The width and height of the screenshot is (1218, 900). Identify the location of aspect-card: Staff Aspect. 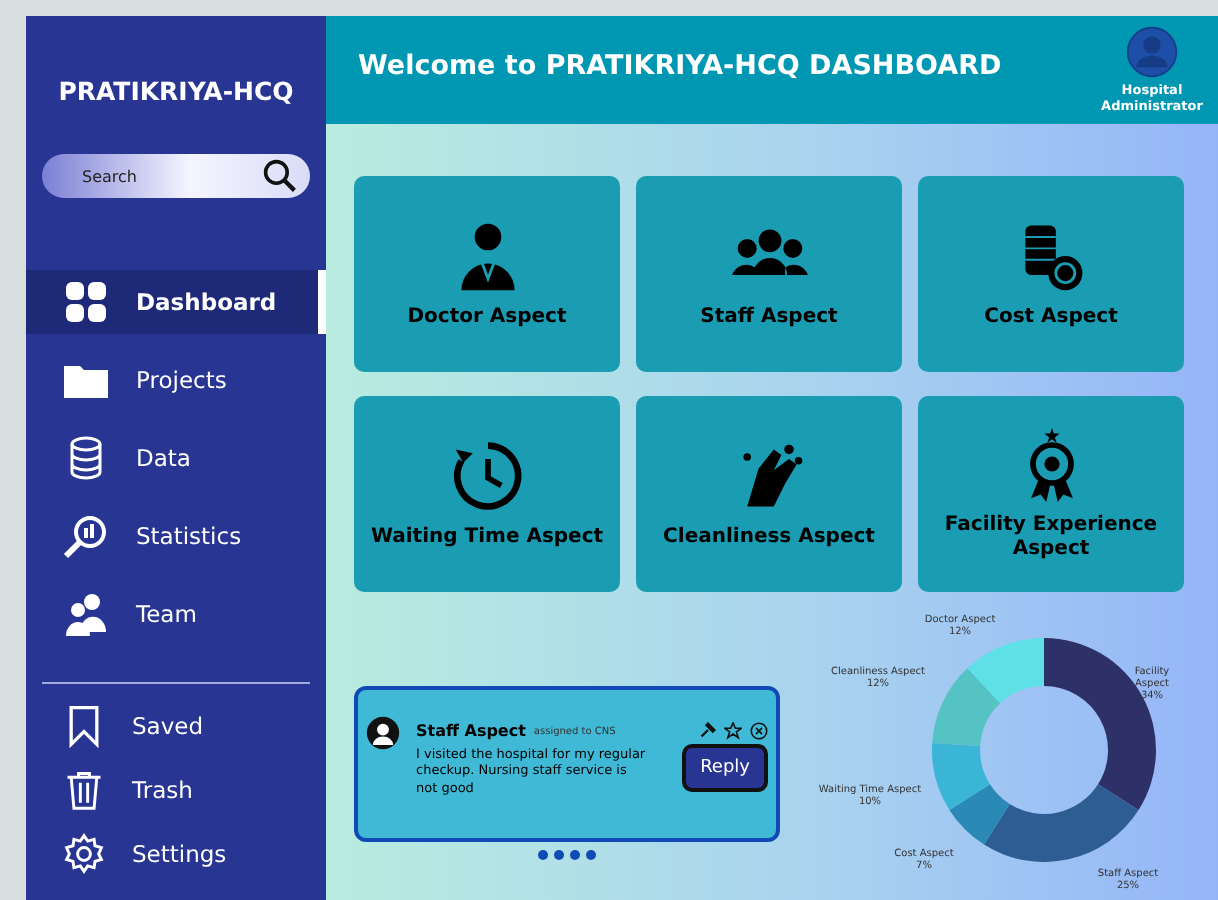
(769, 274).